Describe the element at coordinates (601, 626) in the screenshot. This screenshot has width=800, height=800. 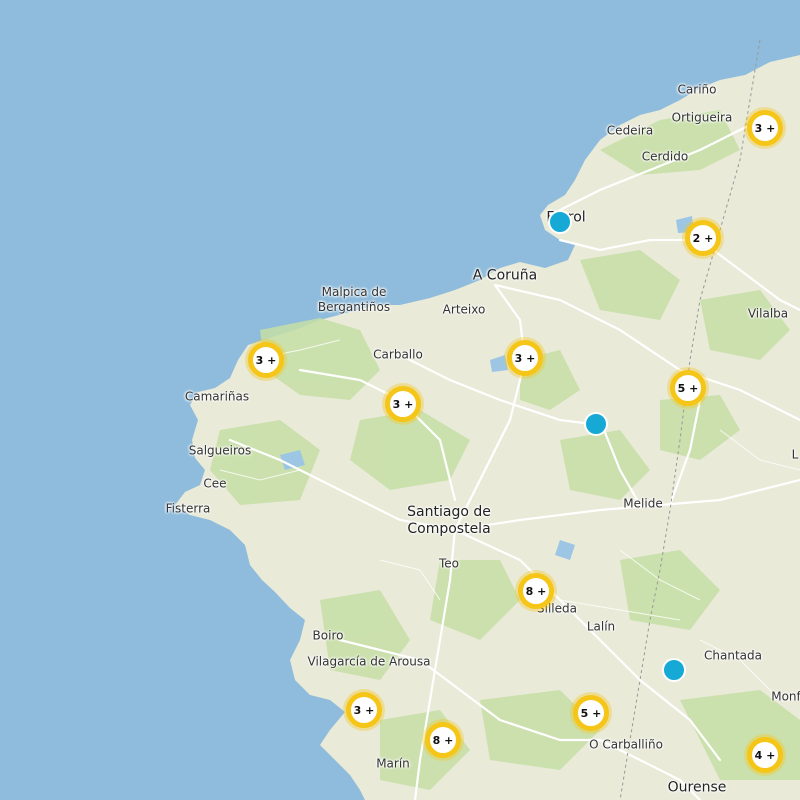
I see `place-label-lalin: Lalín` at that location.